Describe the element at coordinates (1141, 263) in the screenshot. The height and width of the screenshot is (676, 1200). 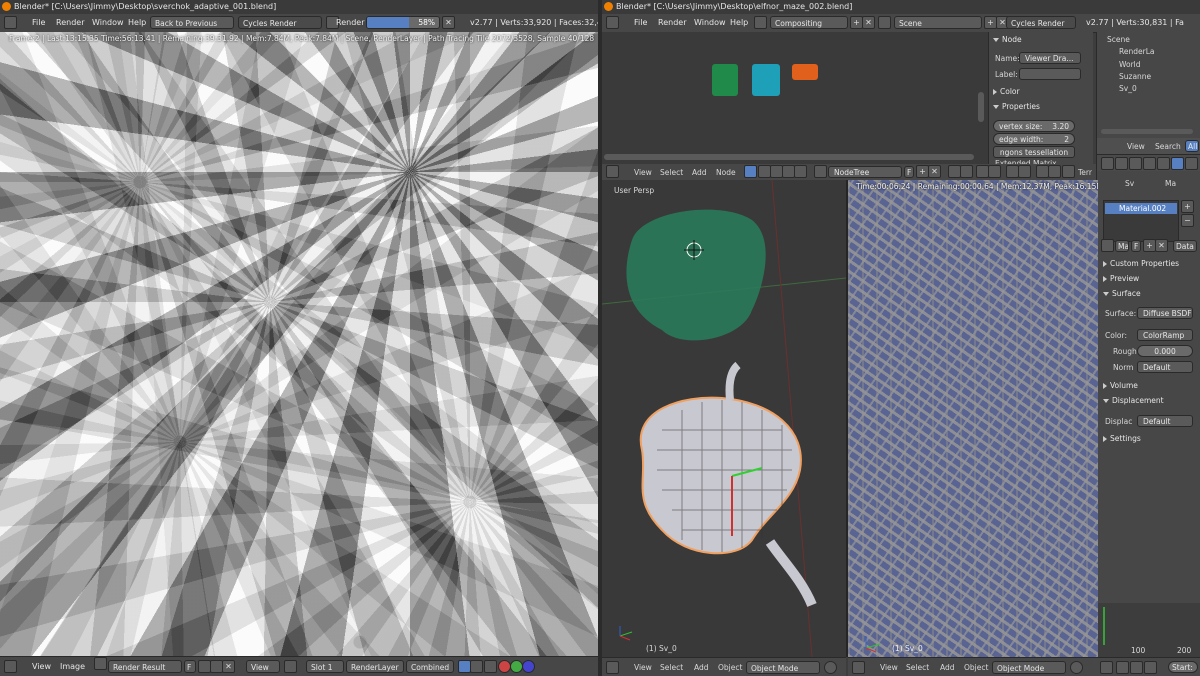
I see `custom-properties-header: Custom Properties` at that location.